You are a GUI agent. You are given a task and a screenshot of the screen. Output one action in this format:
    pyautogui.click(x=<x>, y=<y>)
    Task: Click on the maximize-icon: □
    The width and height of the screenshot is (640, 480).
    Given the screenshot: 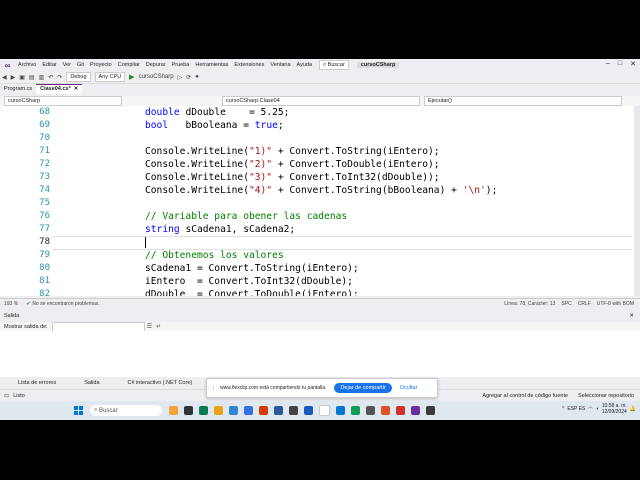 What is the action you would take?
    pyautogui.click(x=620, y=64)
    